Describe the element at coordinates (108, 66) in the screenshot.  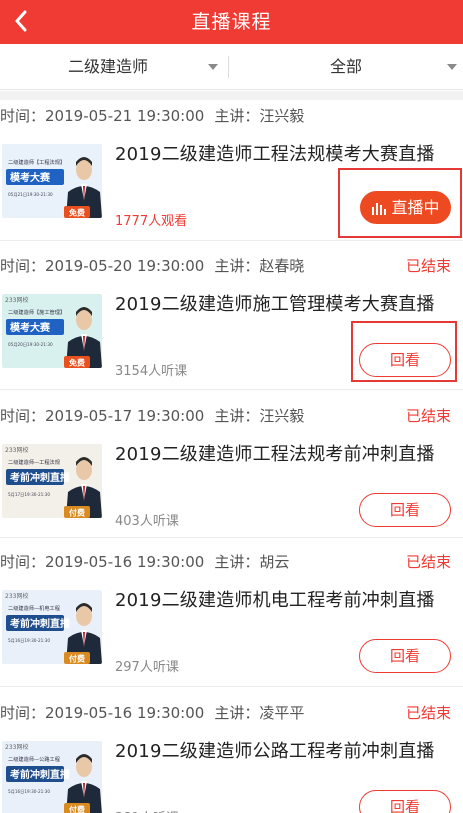
I see `category-filter-label: 二级建造师` at that location.